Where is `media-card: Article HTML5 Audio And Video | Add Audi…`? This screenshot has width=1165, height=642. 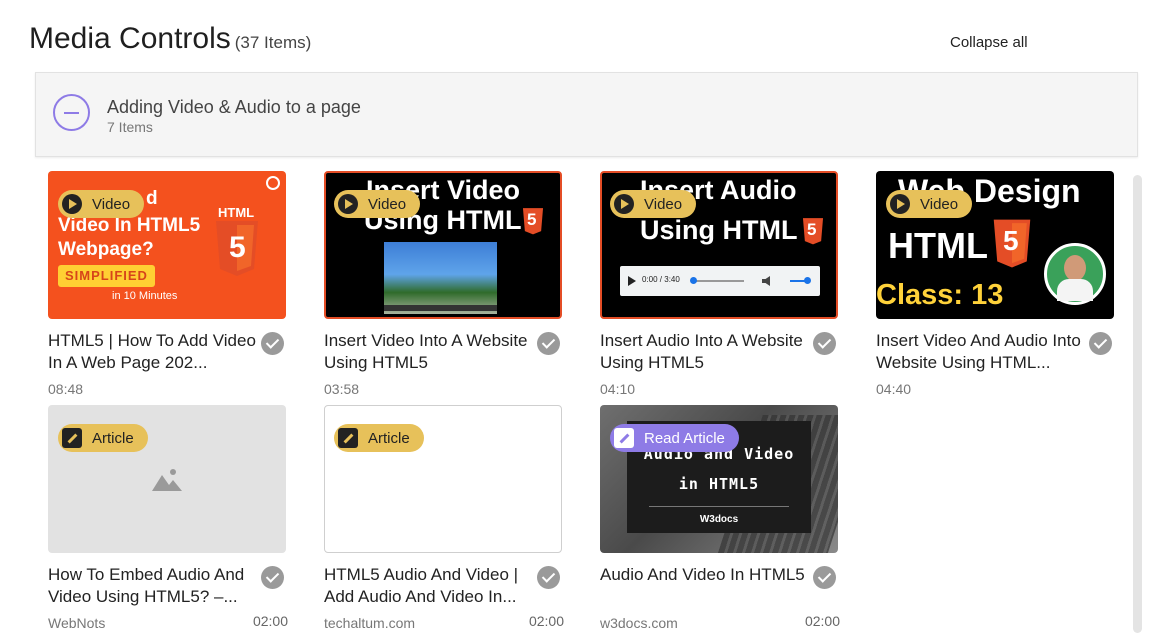 media-card: Article HTML5 Audio And Video | Add Audi… is located at coordinates (444, 520).